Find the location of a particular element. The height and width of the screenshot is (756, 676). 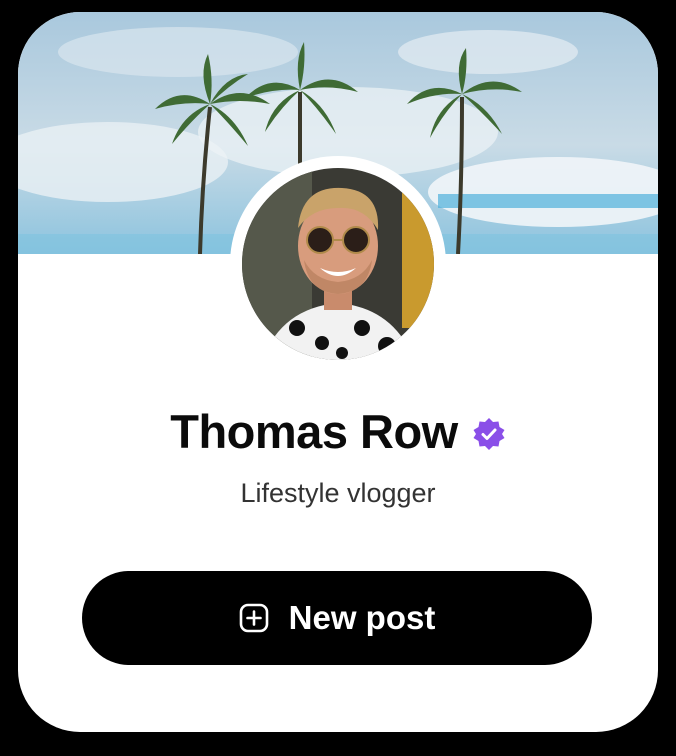

avatar is located at coordinates (338, 264).